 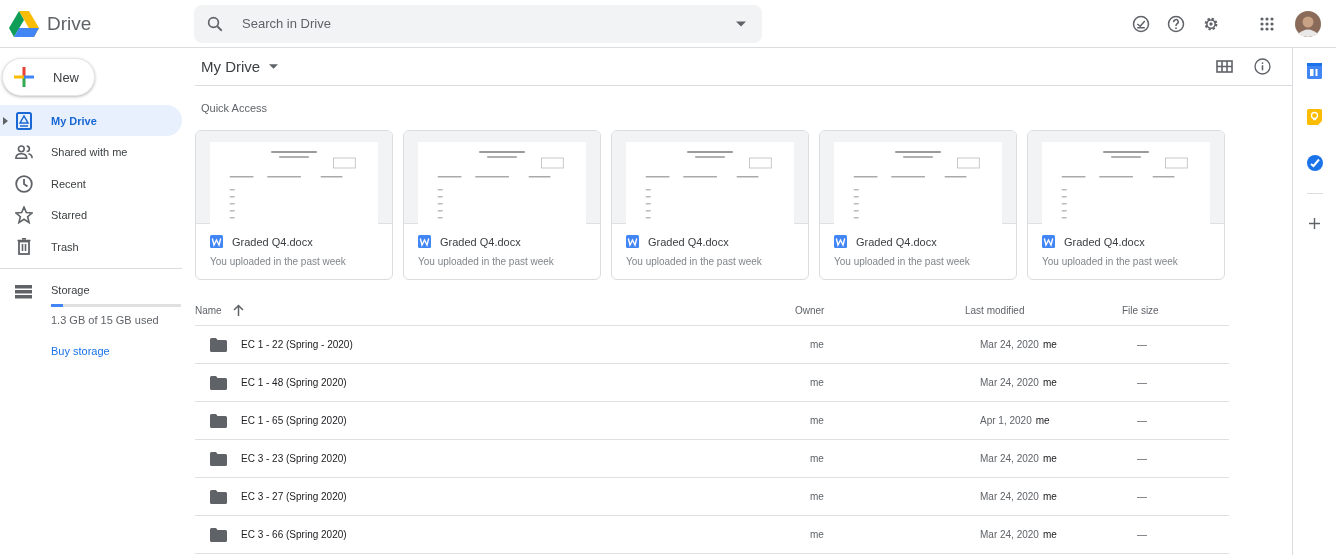 I want to click on nav-item: Trash, so click(x=91, y=246).